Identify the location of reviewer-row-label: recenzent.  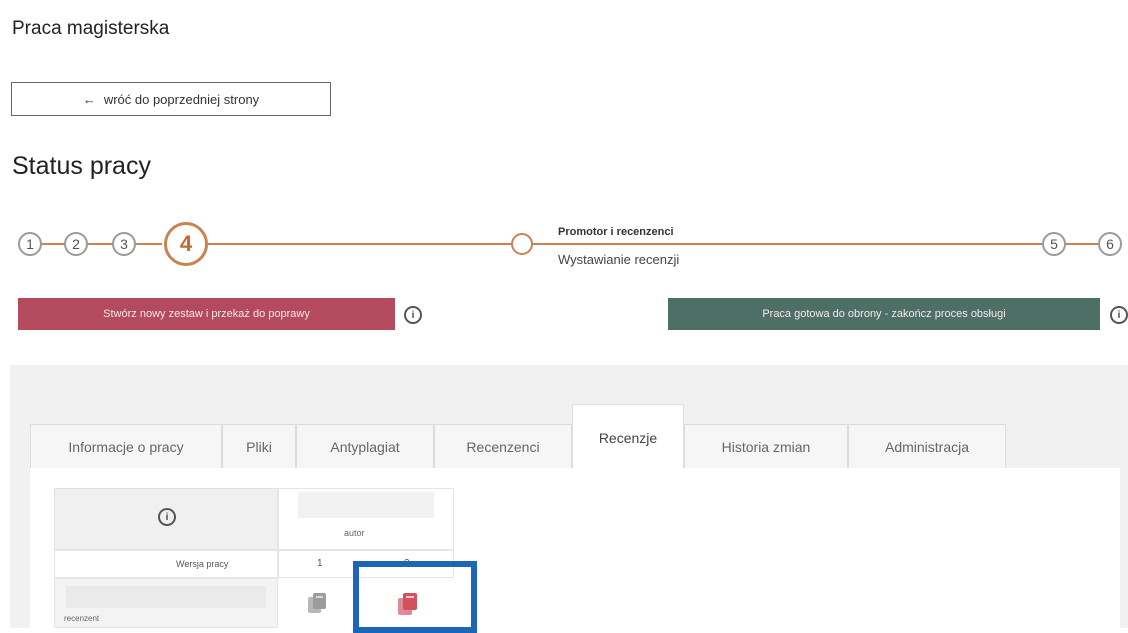
(82, 618).